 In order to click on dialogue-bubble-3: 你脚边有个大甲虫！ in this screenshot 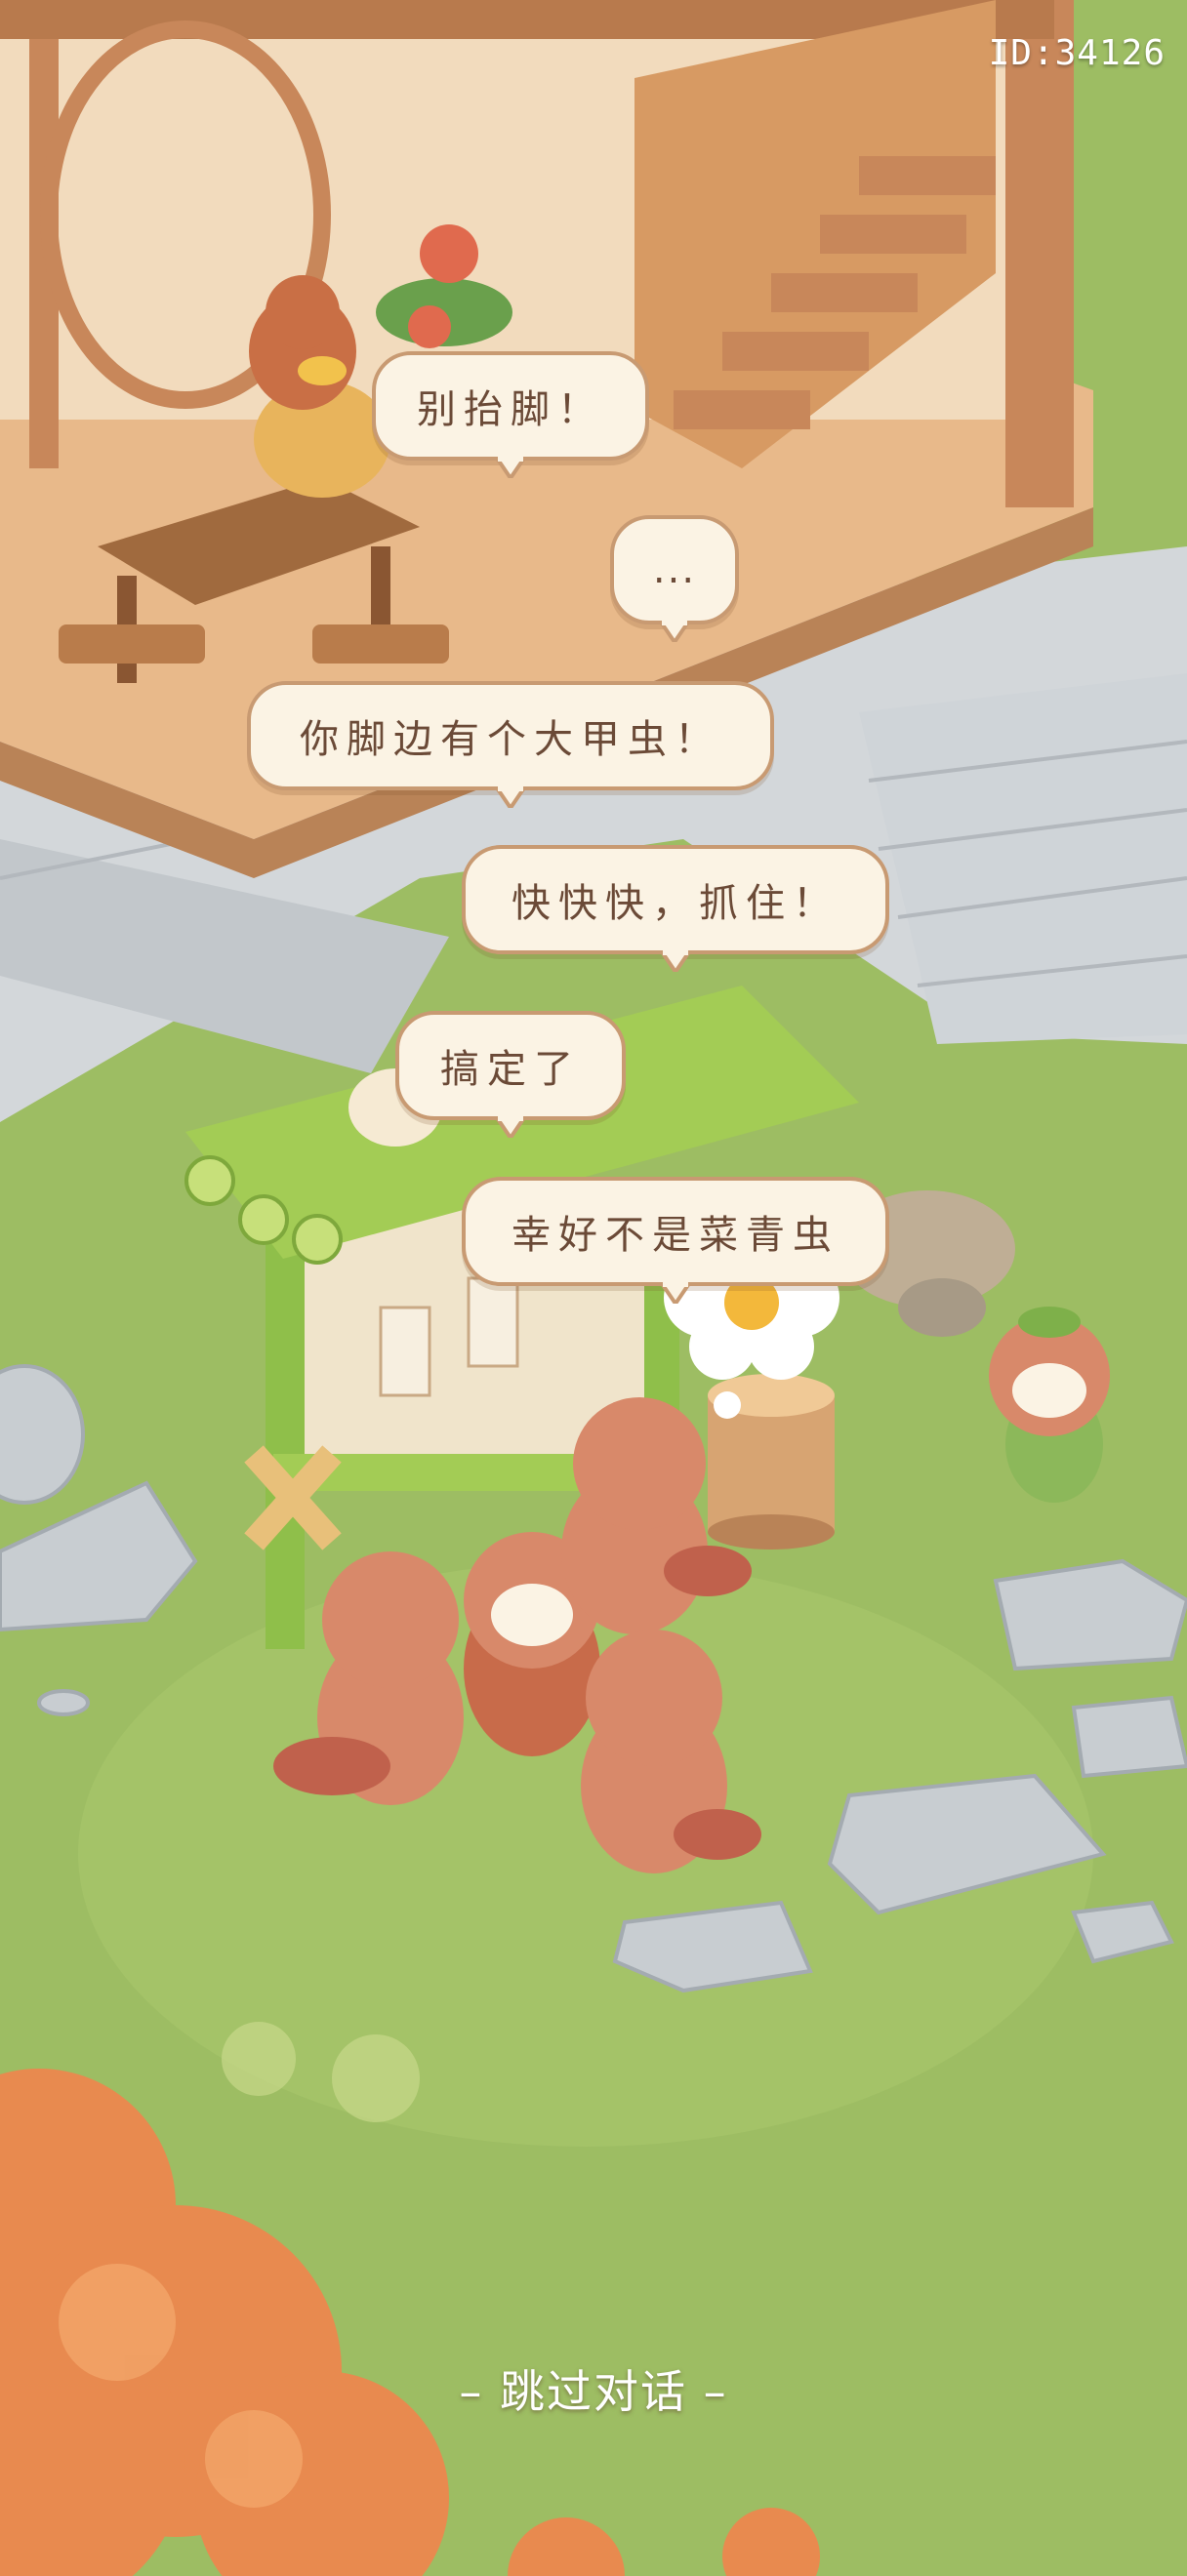, I will do `click(510, 744)`.